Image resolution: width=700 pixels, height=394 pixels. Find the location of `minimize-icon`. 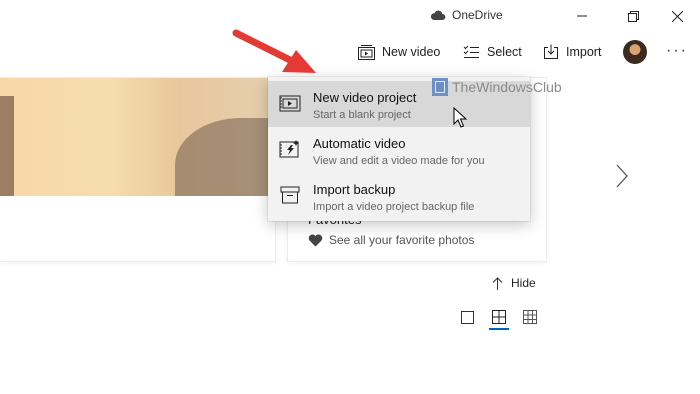

minimize-icon is located at coordinates (582, 16).